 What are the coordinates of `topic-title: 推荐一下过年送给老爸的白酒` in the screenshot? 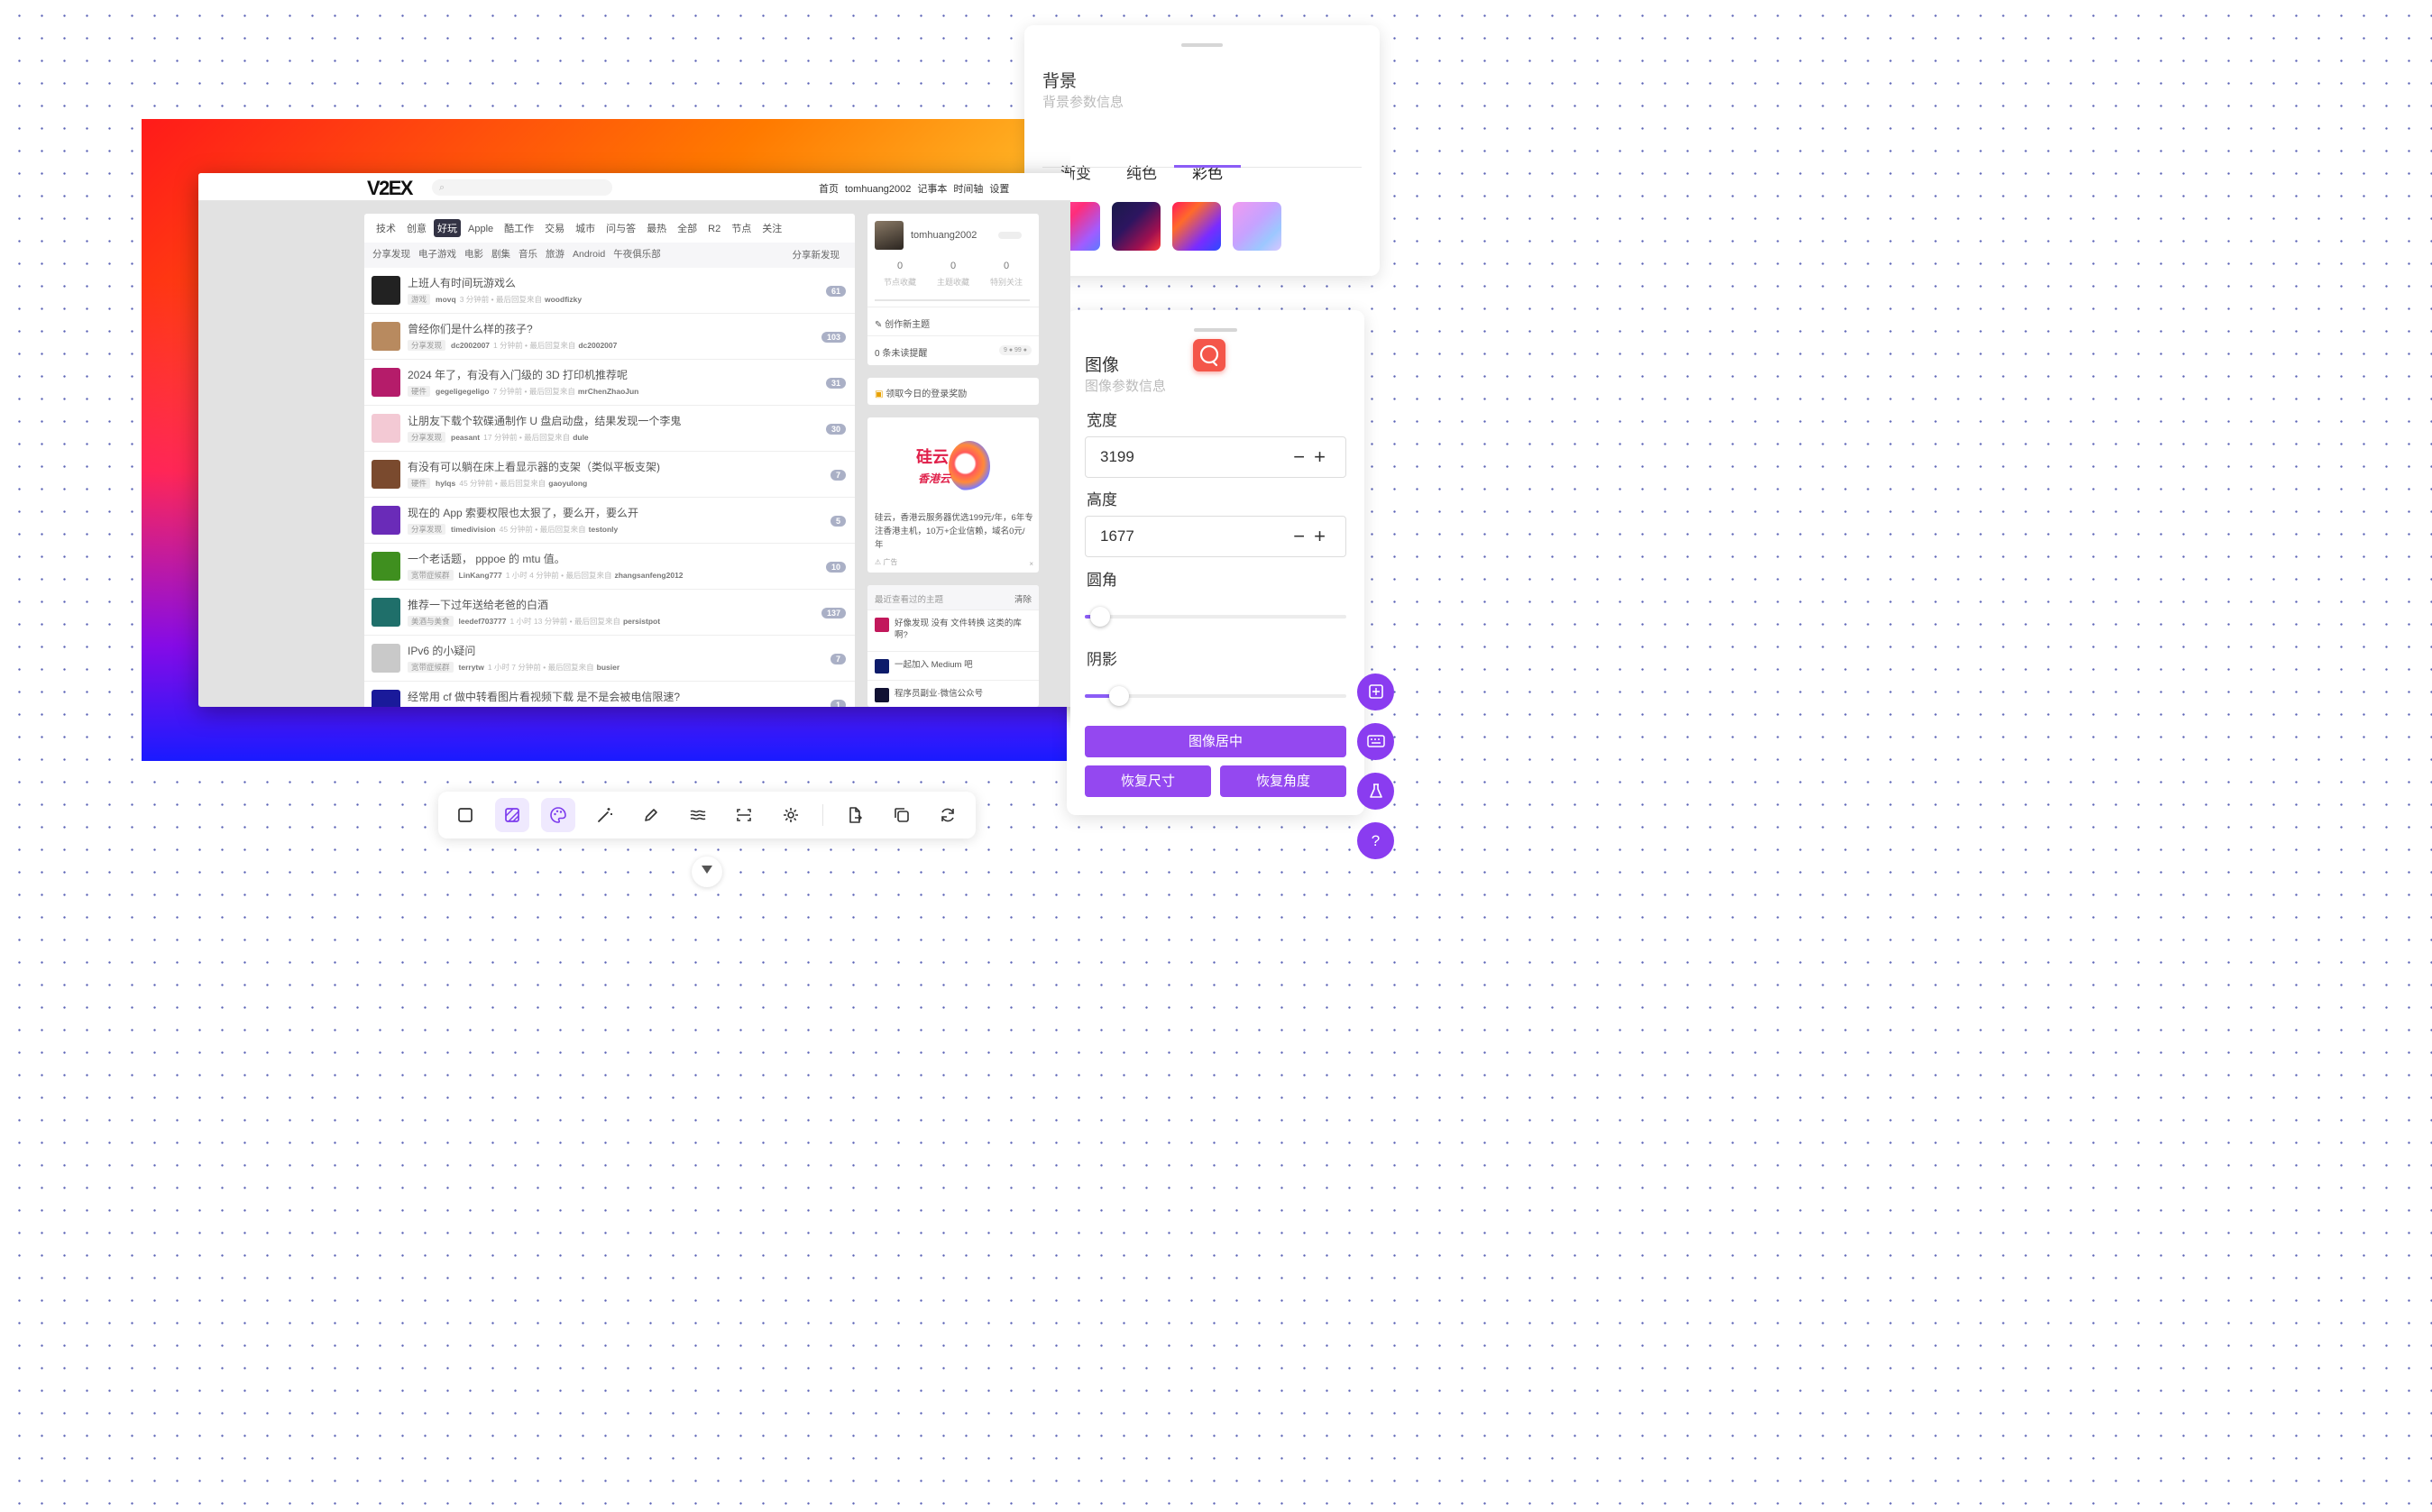 It's located at (478, 604).